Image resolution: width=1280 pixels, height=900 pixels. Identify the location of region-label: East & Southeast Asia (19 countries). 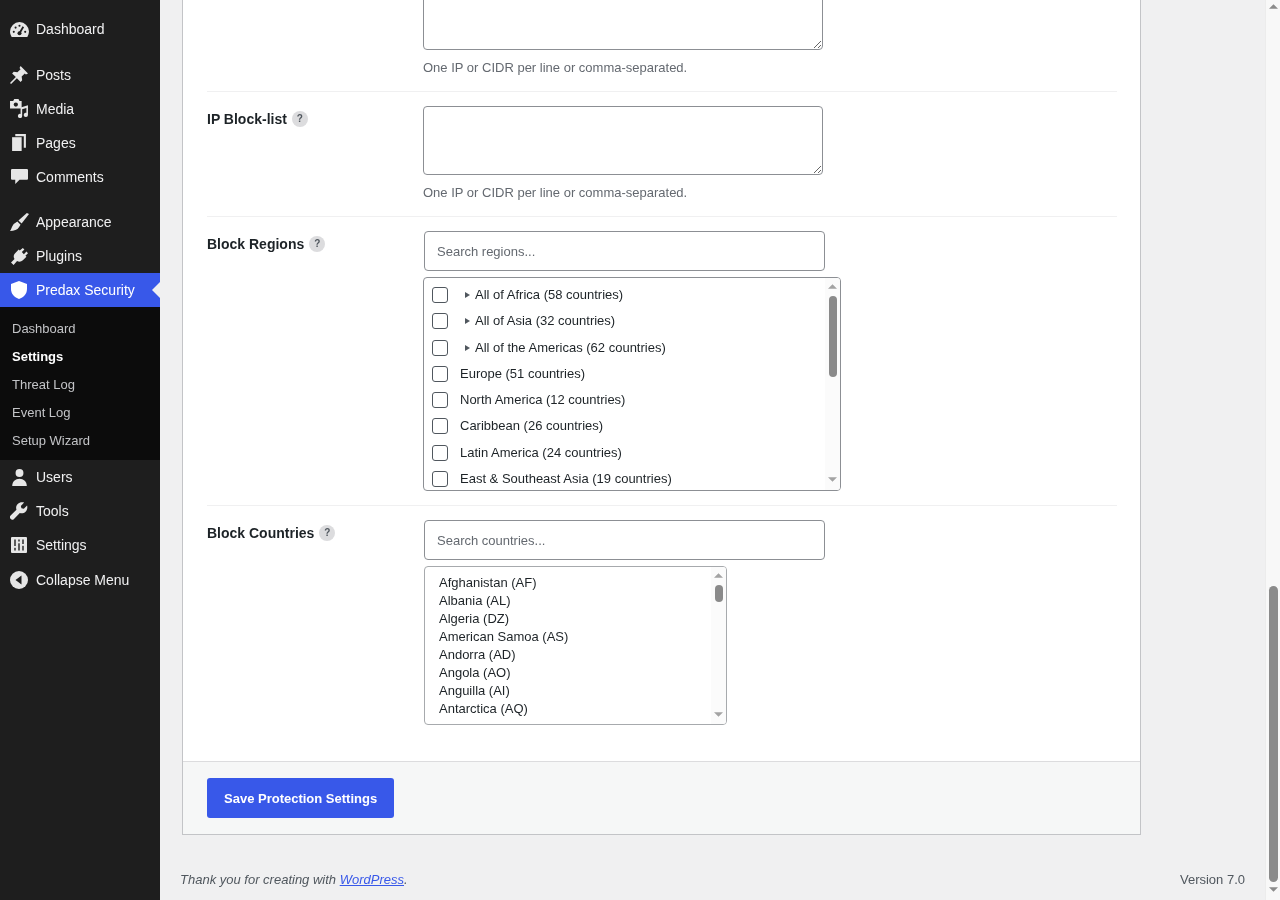
(566, 478).